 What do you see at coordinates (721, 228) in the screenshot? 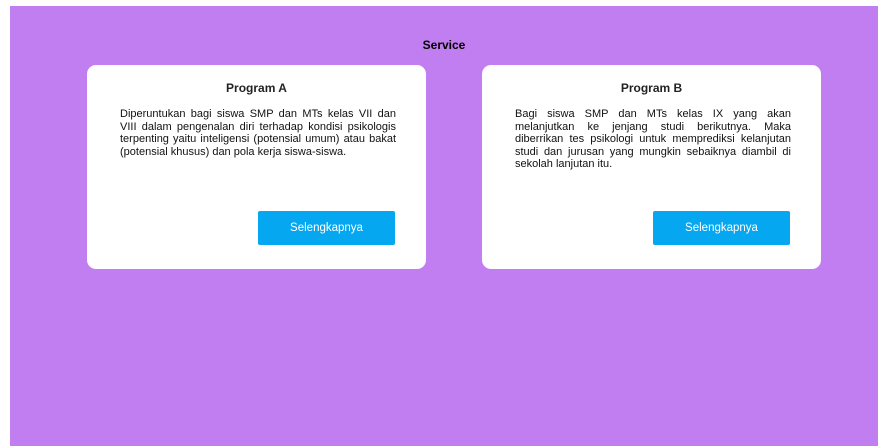
I see `read-more-button-b: Selengkapnya` at bounding box center [721, 228].